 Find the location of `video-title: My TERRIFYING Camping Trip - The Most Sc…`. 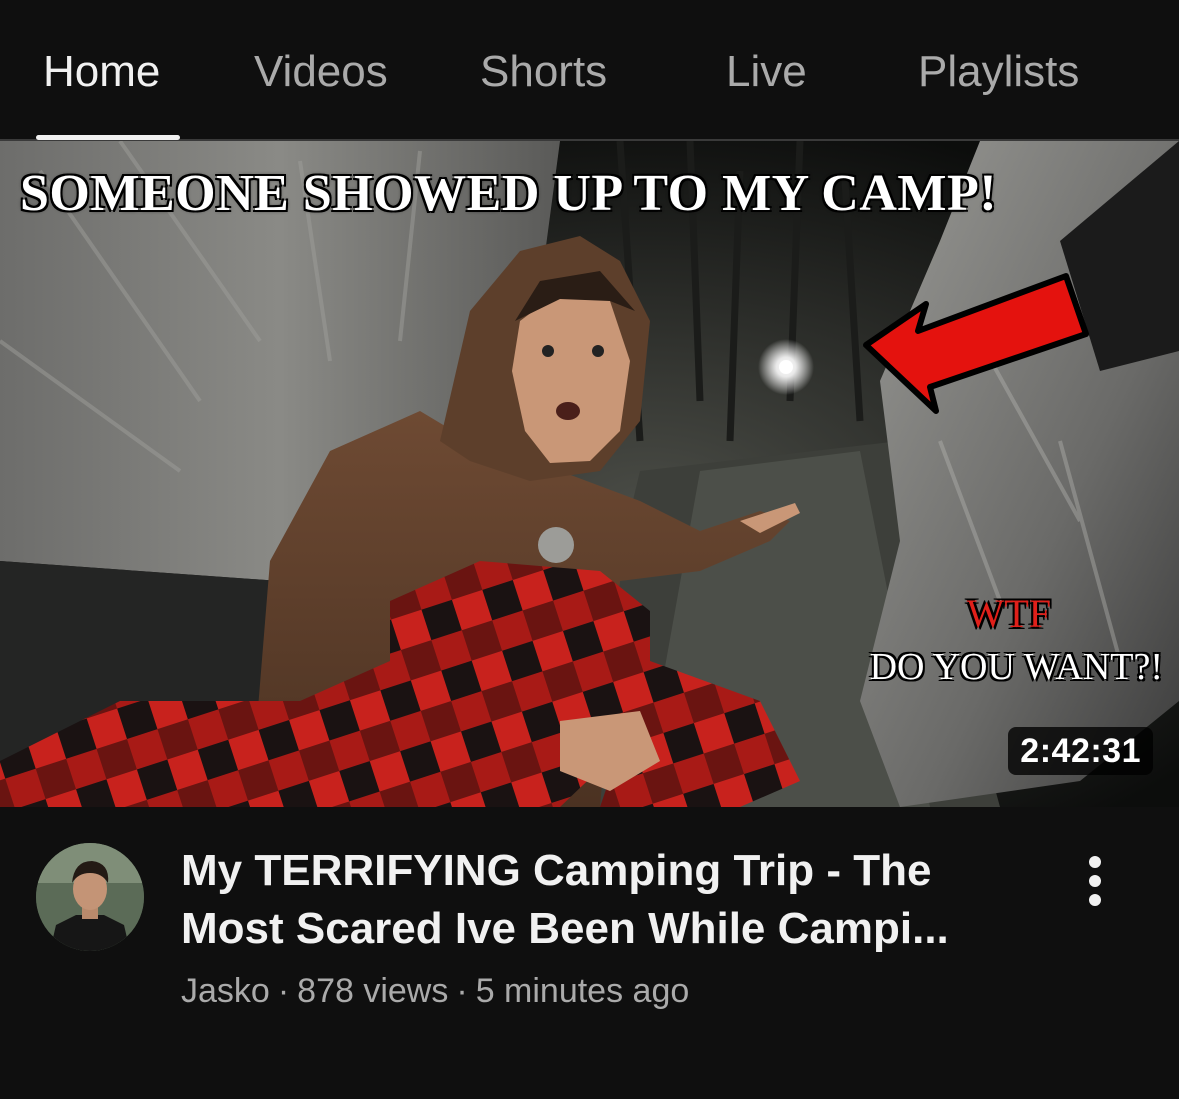

video-title: My TERRIFYING Camping Trip - The Most Sc… is located at coordinates (611, 900).